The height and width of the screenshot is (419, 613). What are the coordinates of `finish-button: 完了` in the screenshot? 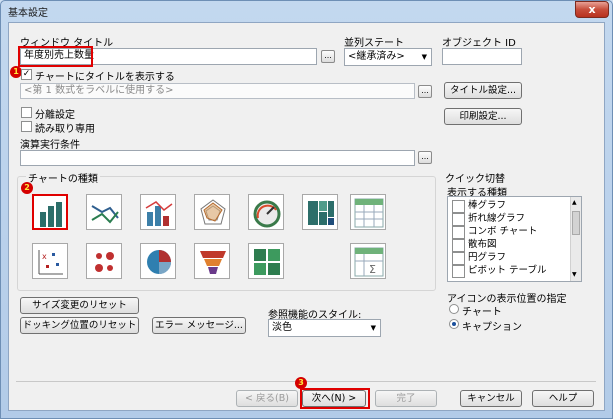 It's located at (406, 398).